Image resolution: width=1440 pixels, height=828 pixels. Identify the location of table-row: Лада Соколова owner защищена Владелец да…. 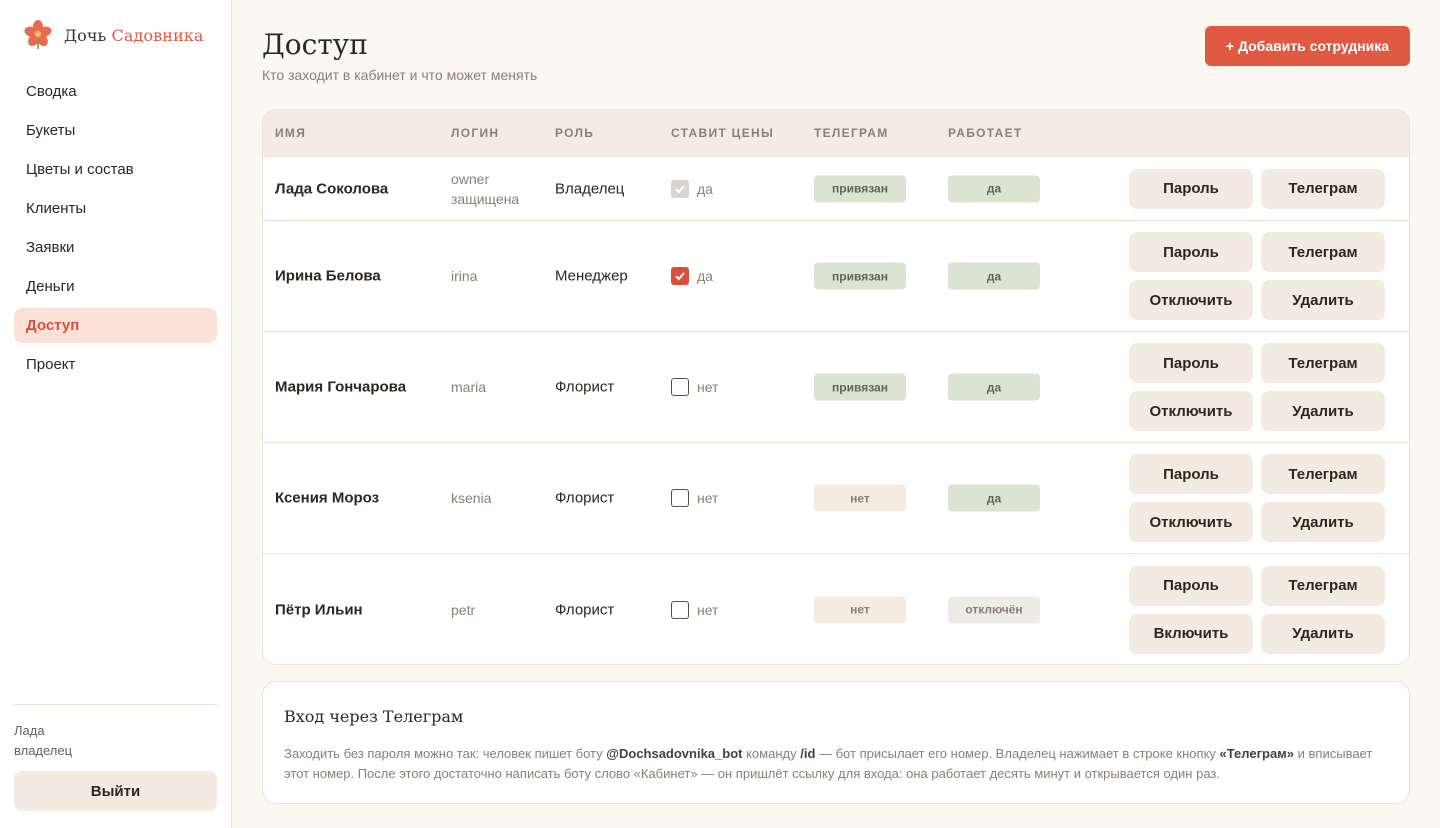
(836, 189).